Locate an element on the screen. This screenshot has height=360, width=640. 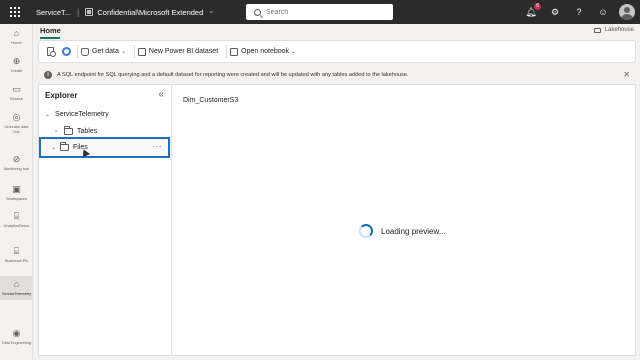
spinner-icon is located at coordinates (366, 231).